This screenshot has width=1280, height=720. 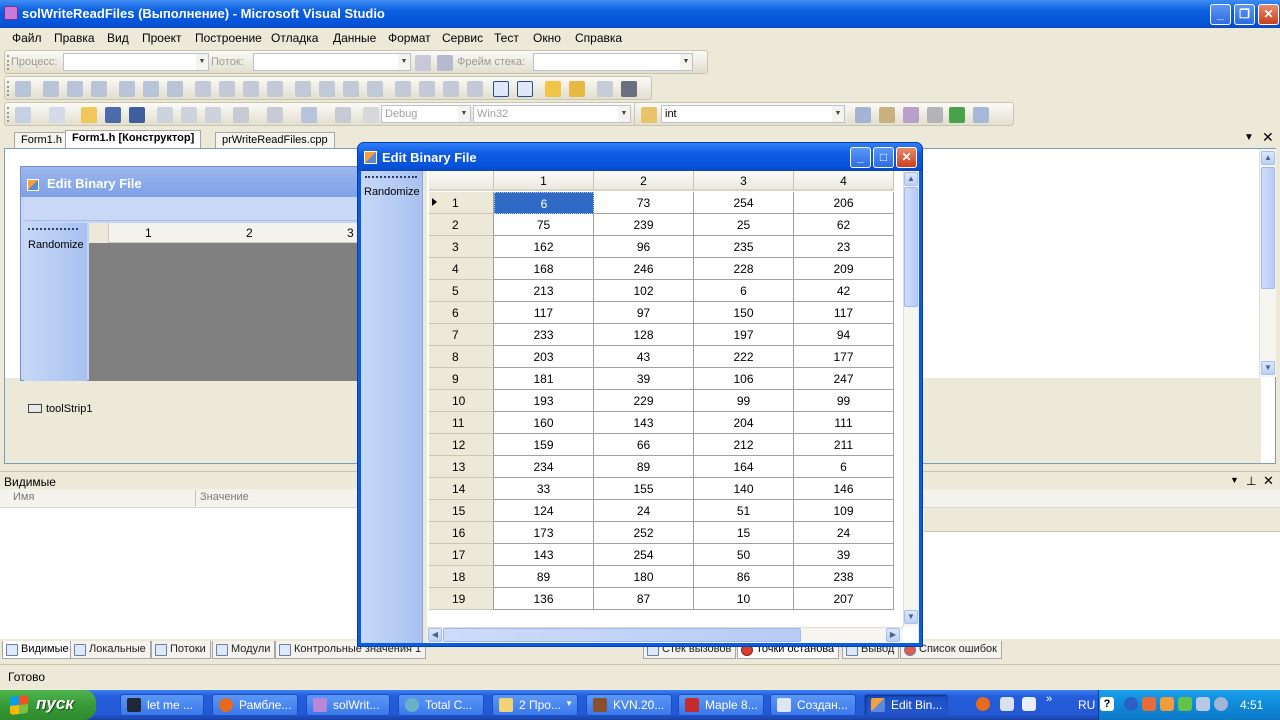 What do you see at coordinates (744, 269) in the screenshot?
I see `grid-cell: 228` at bounding box center [744, 269].